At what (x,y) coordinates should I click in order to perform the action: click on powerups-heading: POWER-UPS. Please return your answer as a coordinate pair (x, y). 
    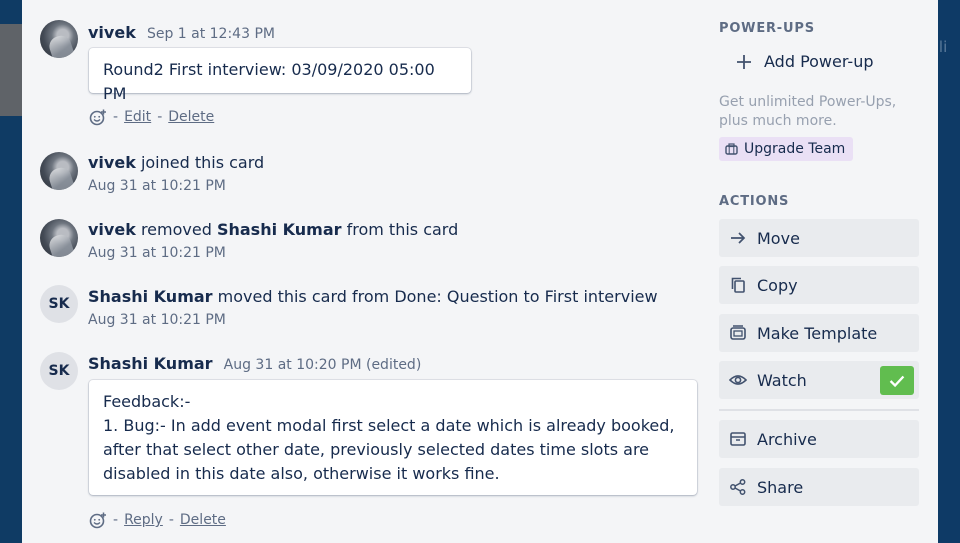
    Looking at the image, I should click on (767, 28).